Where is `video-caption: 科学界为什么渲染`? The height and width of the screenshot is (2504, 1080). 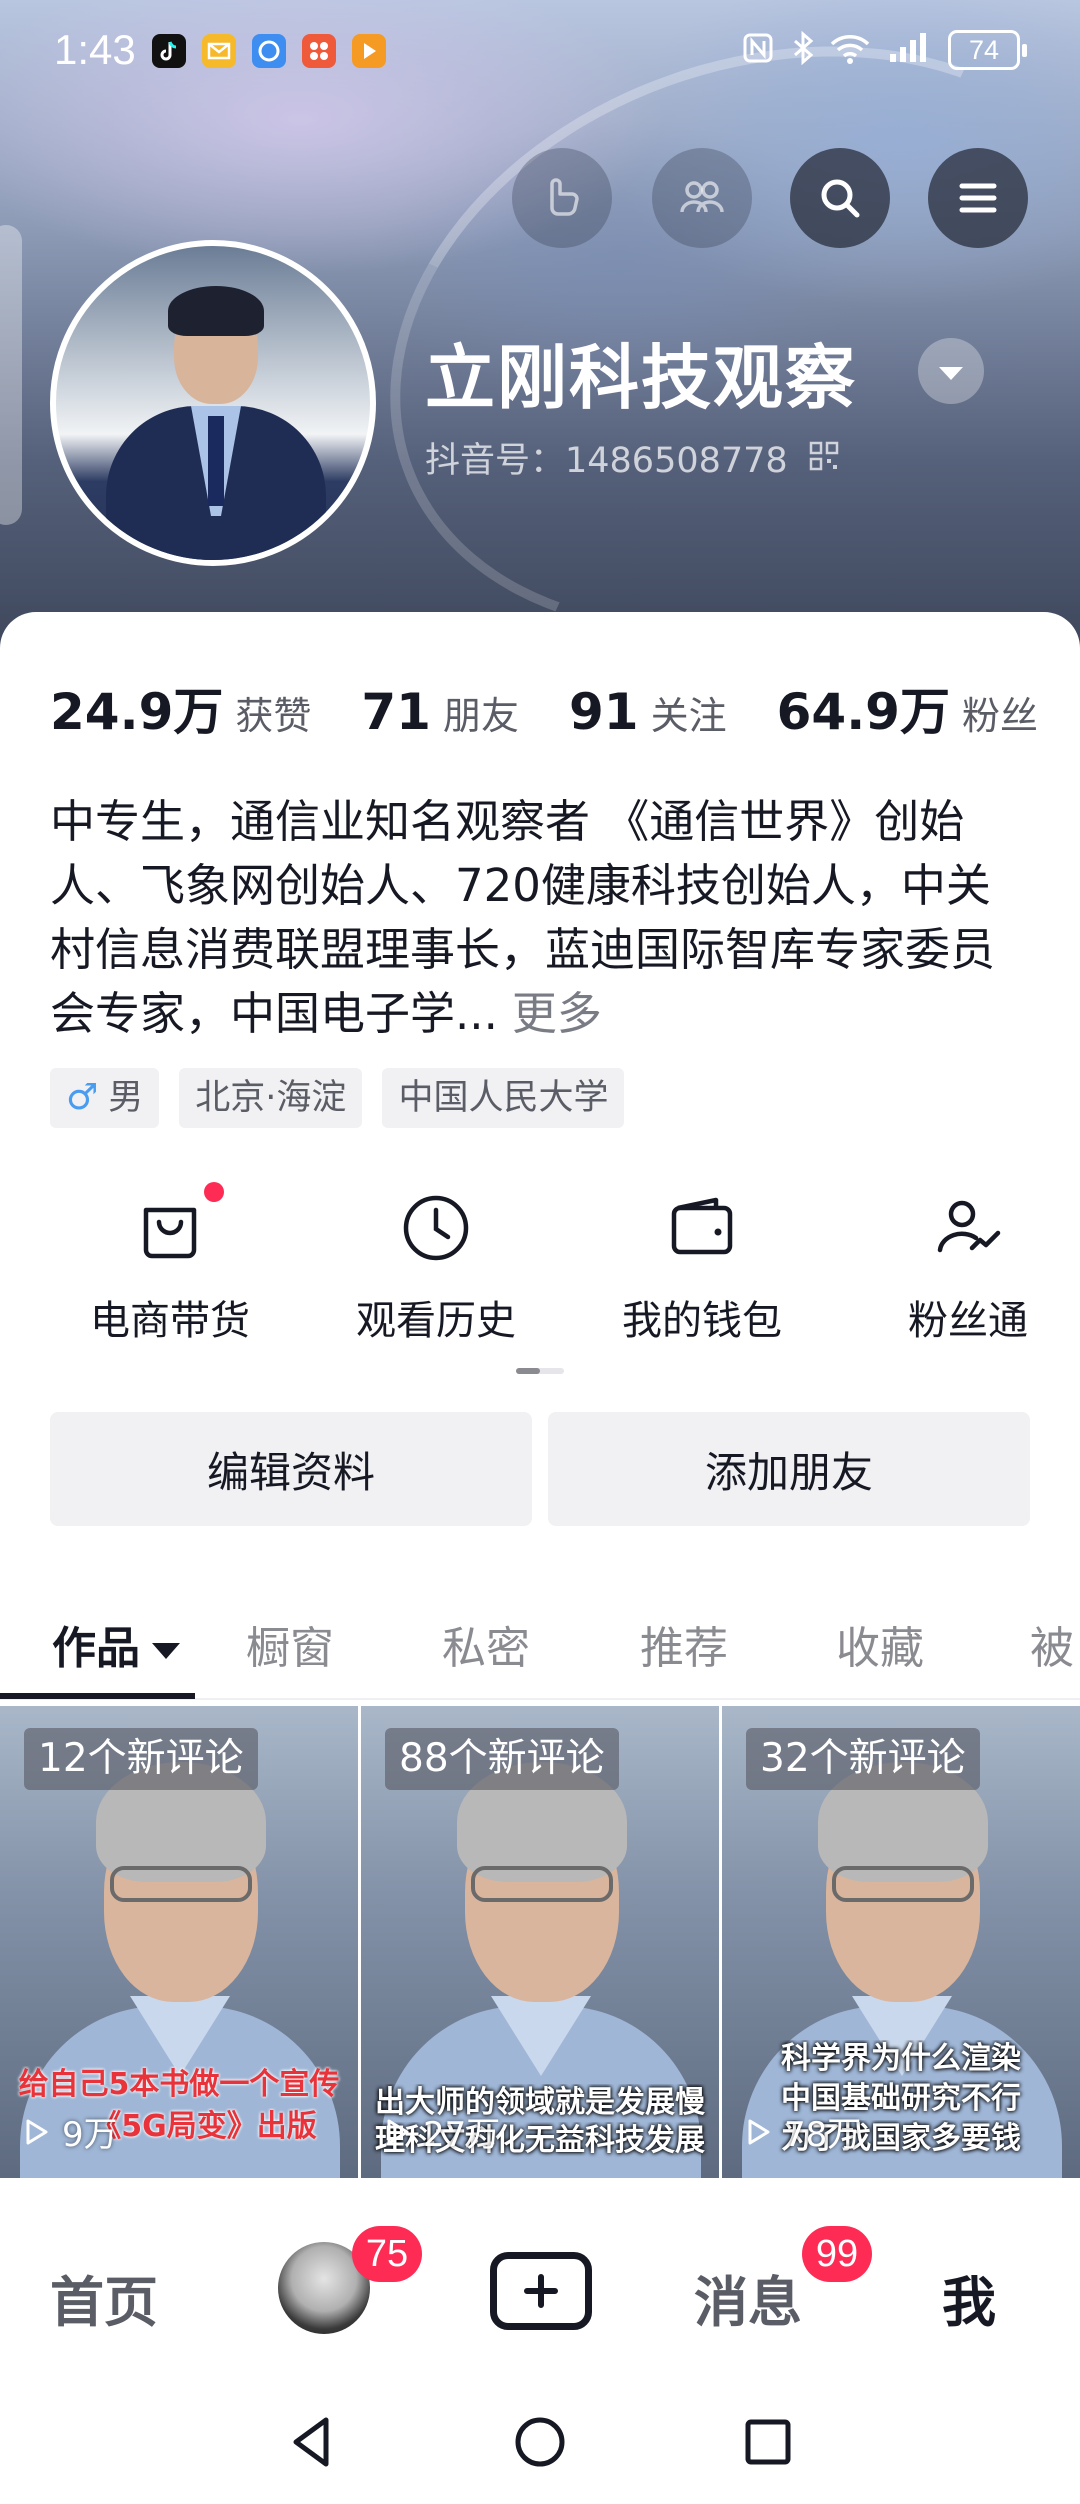 video-caption: 科学界为什么渲染 is located at coordinates (901, 2058).